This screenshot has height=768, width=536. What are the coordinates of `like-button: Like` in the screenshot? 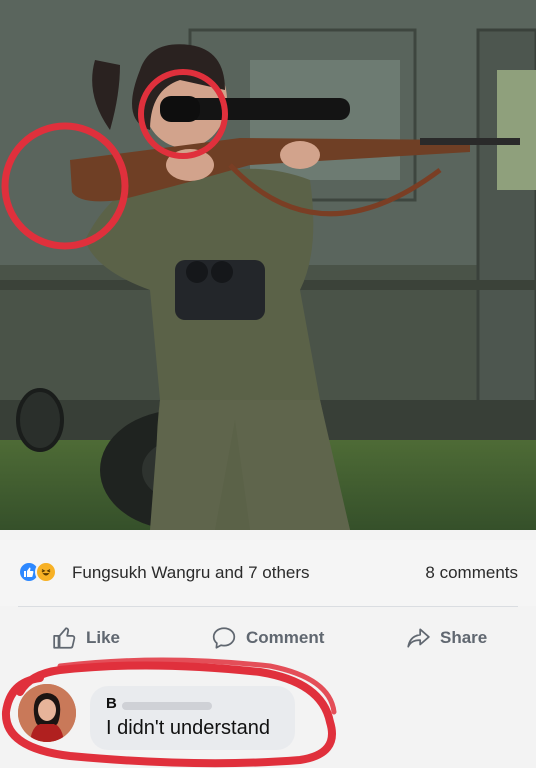 It's located at (86, 638).